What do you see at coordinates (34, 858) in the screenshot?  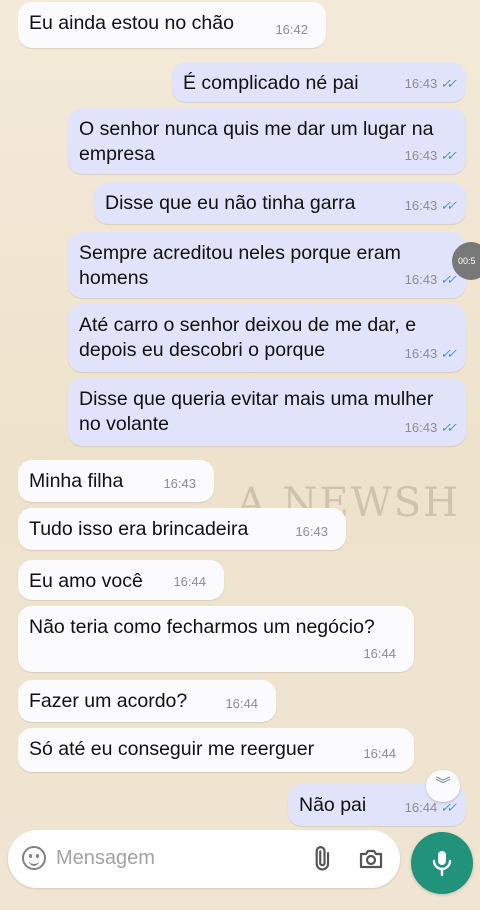 I see `emoji-icon` at bounding box center [34, 858].